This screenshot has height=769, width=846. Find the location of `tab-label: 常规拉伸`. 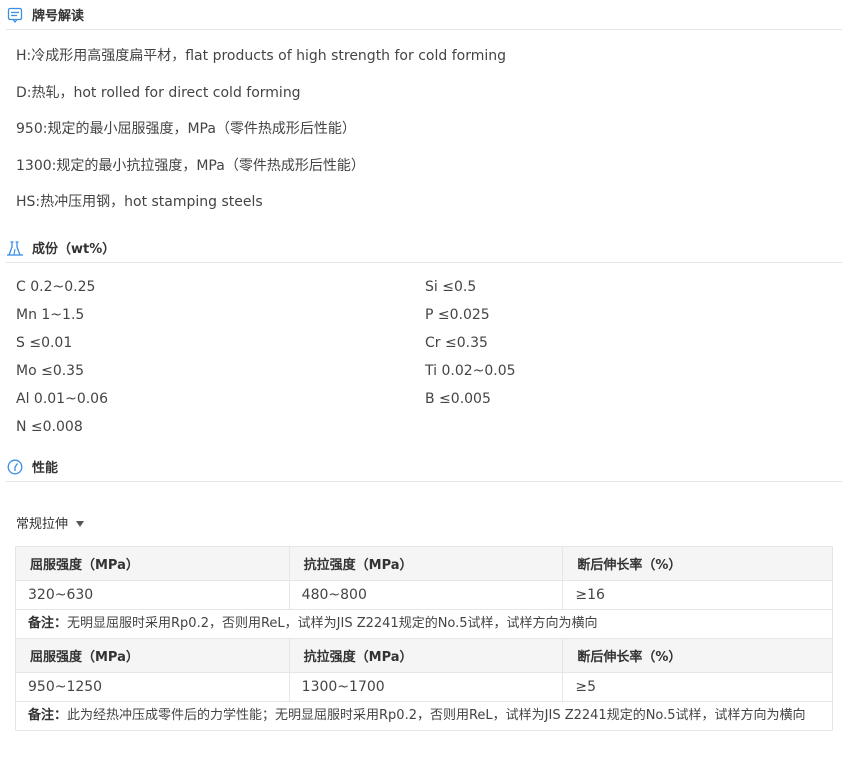

tab-label: 常规拉伸 is located at coordinates (42, 524).